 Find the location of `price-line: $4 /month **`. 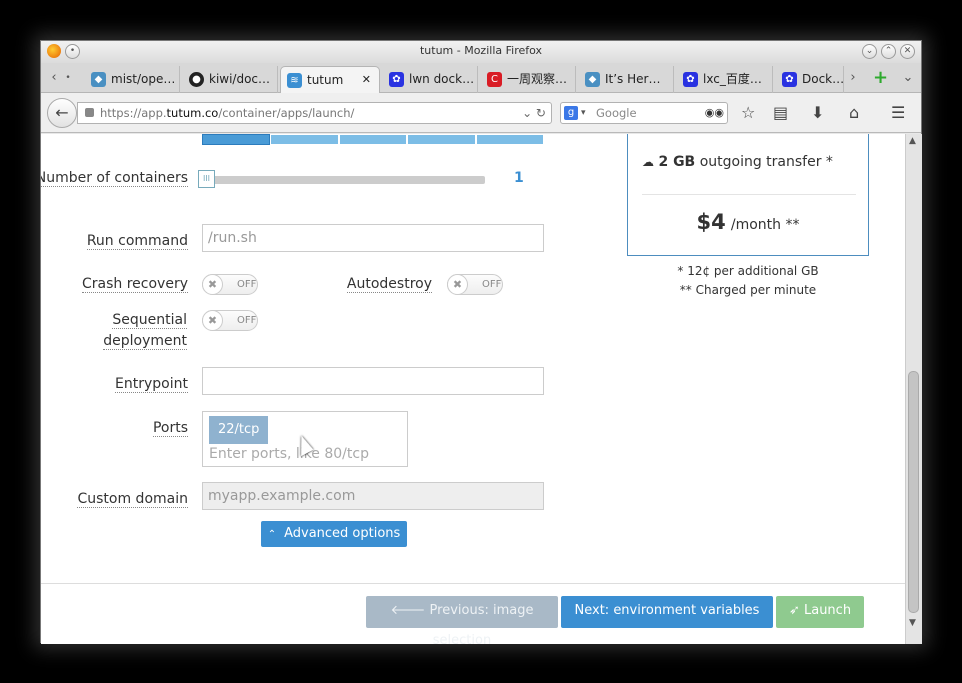

price-line: $4 /month ** is located at coordinates (748, 222).